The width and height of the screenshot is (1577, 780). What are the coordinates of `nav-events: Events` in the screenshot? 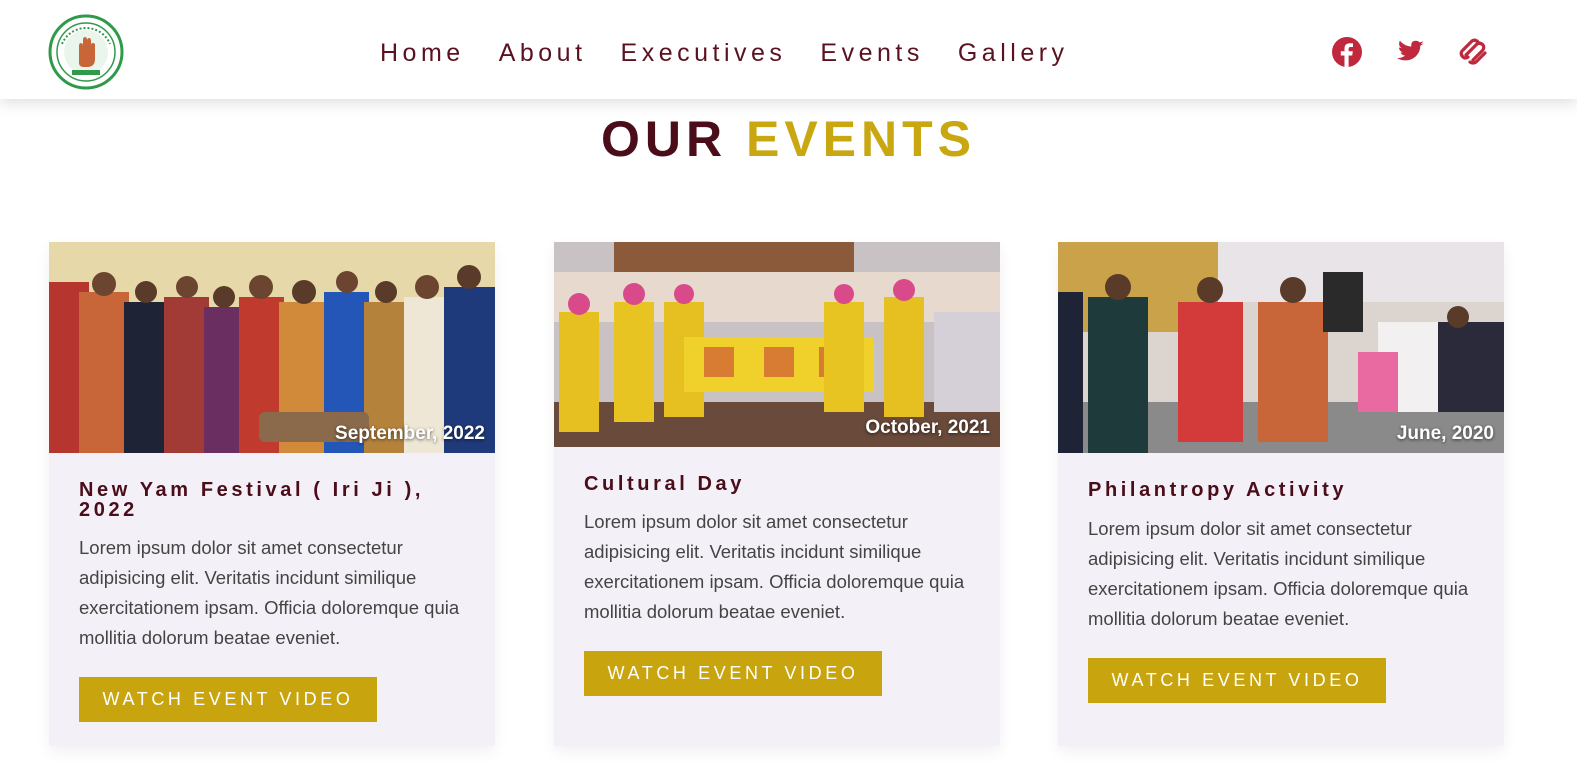 It's located at (871, 53).